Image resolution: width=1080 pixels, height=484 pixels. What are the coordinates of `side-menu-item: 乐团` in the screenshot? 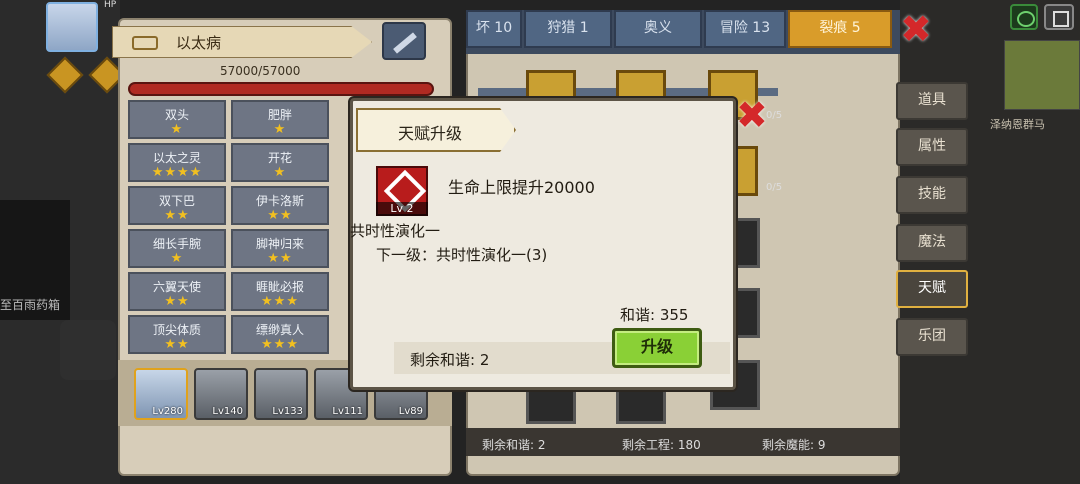 It's located at (932, 337).